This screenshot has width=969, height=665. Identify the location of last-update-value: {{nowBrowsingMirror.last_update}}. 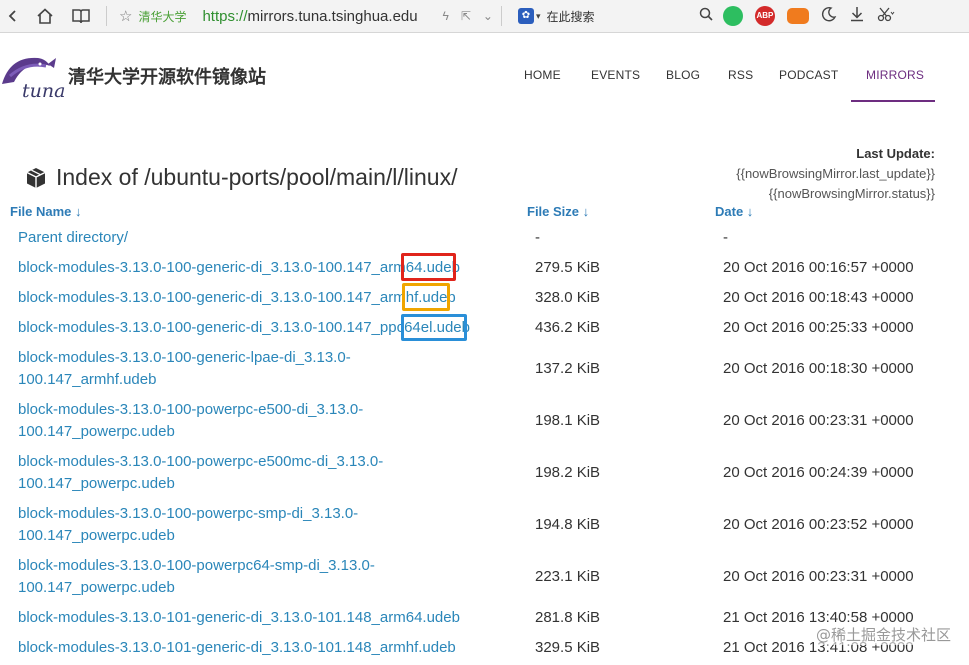
(835, 173).